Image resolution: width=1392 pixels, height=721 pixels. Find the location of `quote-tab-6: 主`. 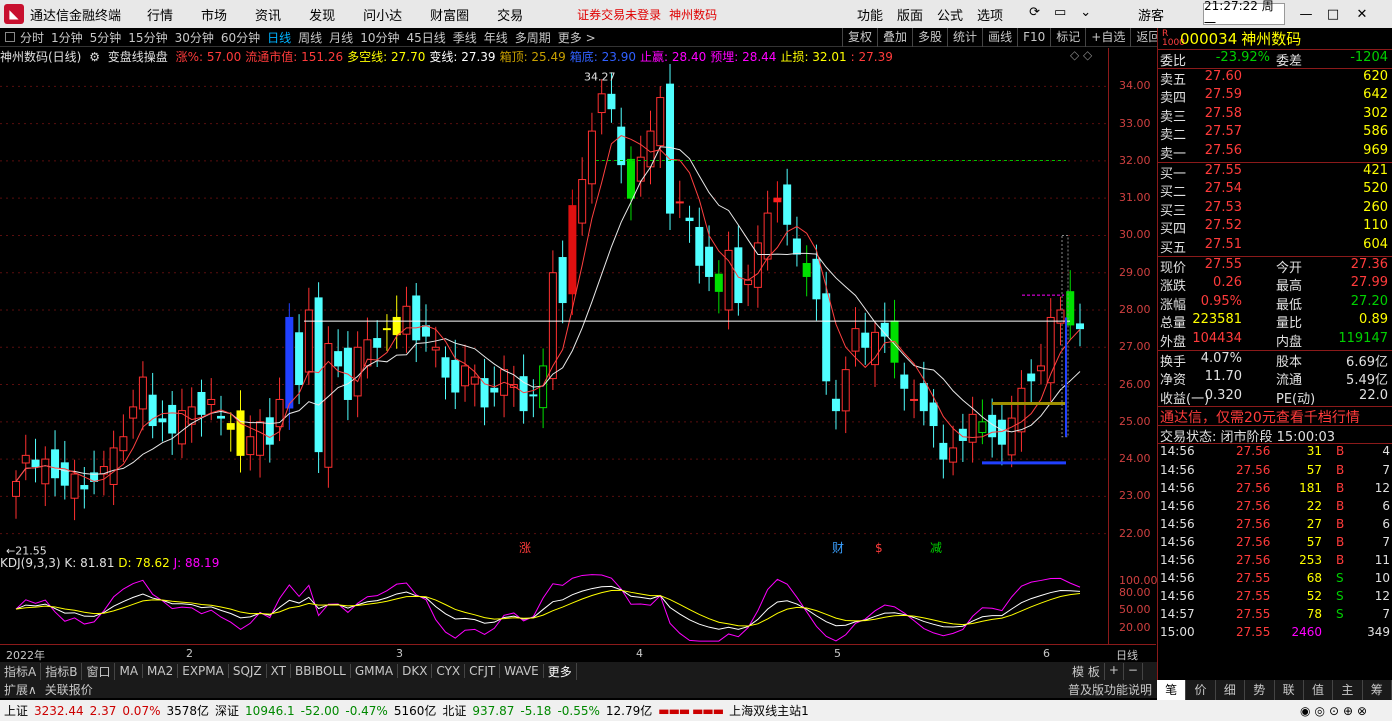

quote-tab-6: 主 is located at coordinates (1348, 690).